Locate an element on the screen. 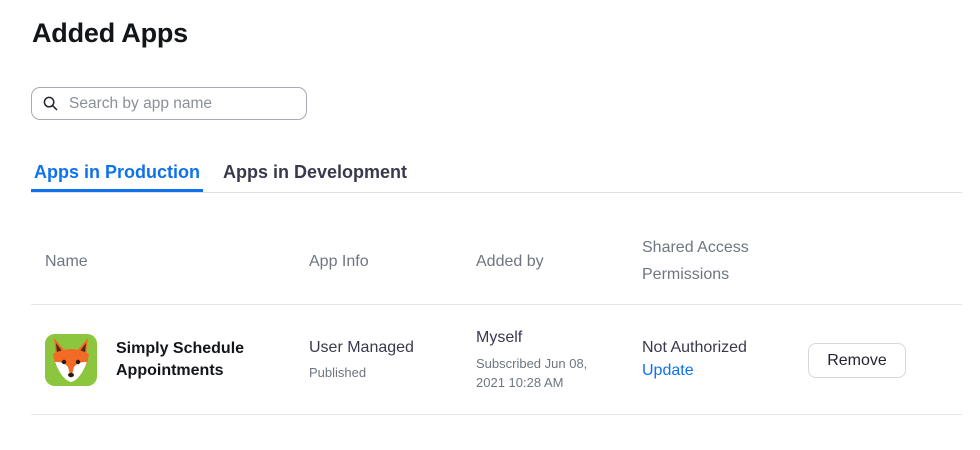 The width and height of the screenshot is (980, 450). subscribed-date-line2: 2021 10:28 AM is located at coordinates (520, 382).